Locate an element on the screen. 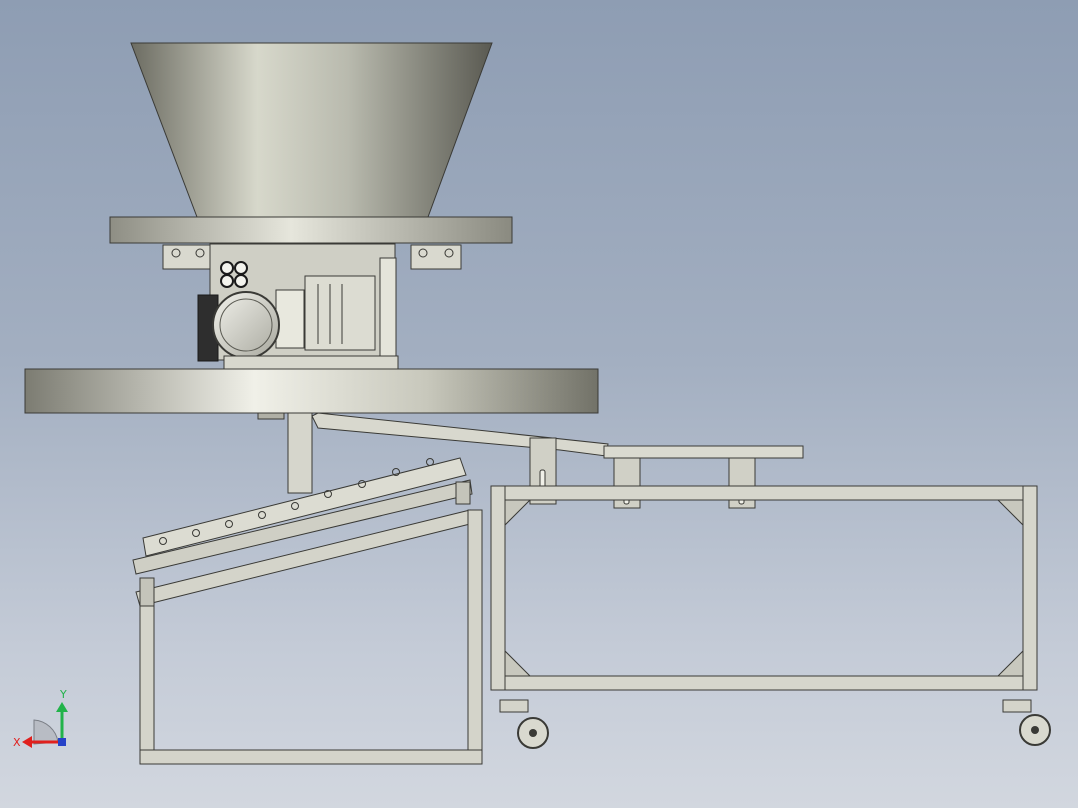 This screenshot has height=808, width=1078. x-axis-label: X is located at coordinates (17, 742).